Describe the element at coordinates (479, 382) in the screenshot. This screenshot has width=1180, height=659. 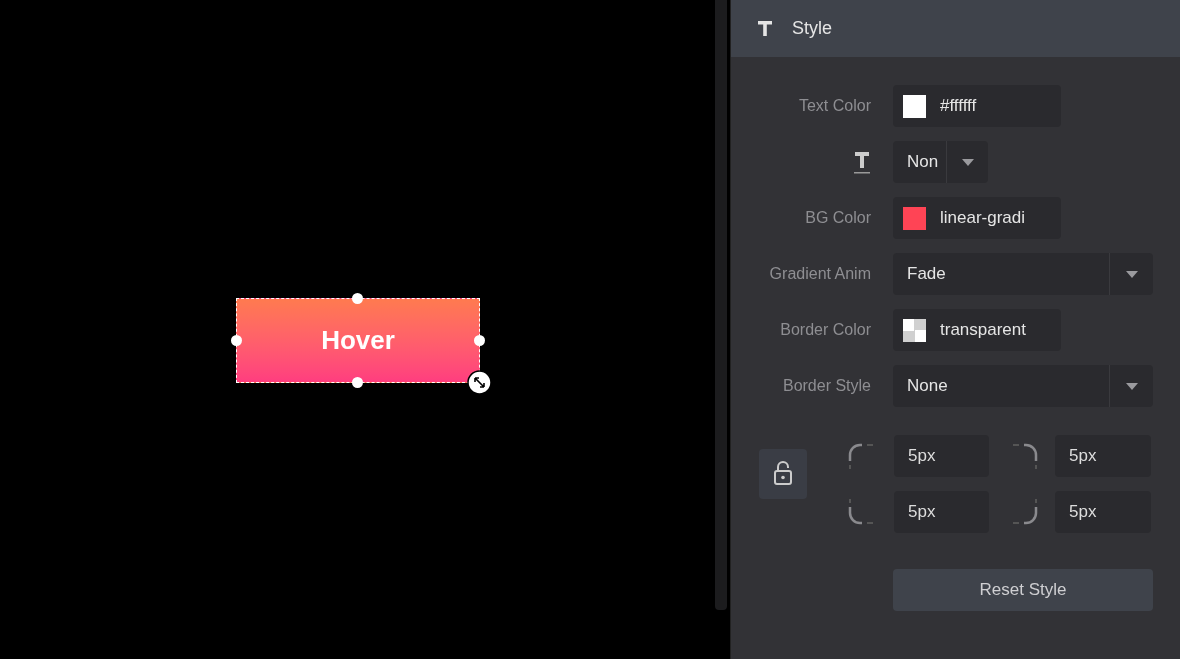
I see `diagonal-resize-icon` at that location.